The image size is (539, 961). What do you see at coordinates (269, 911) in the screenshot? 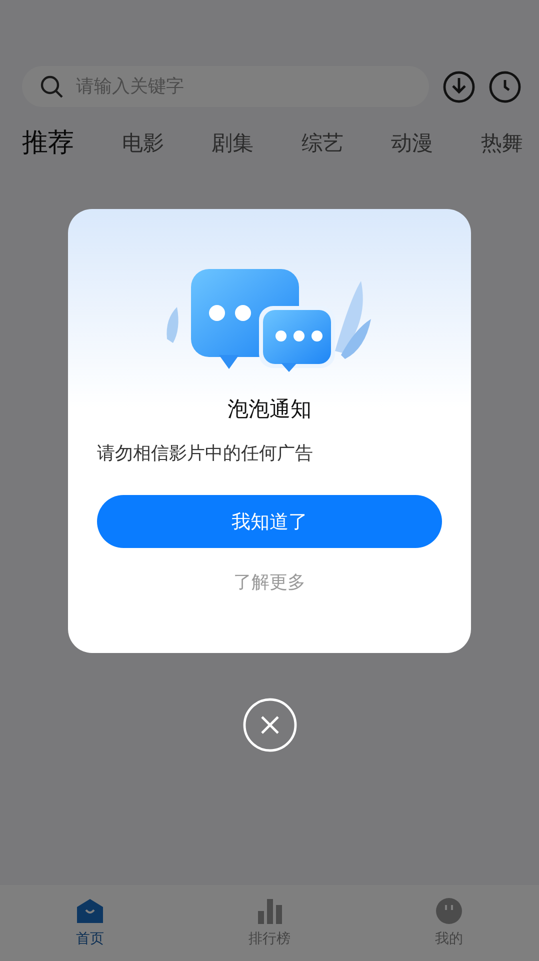
I see `bar-chart-icon` at bounding box center [269, 911].